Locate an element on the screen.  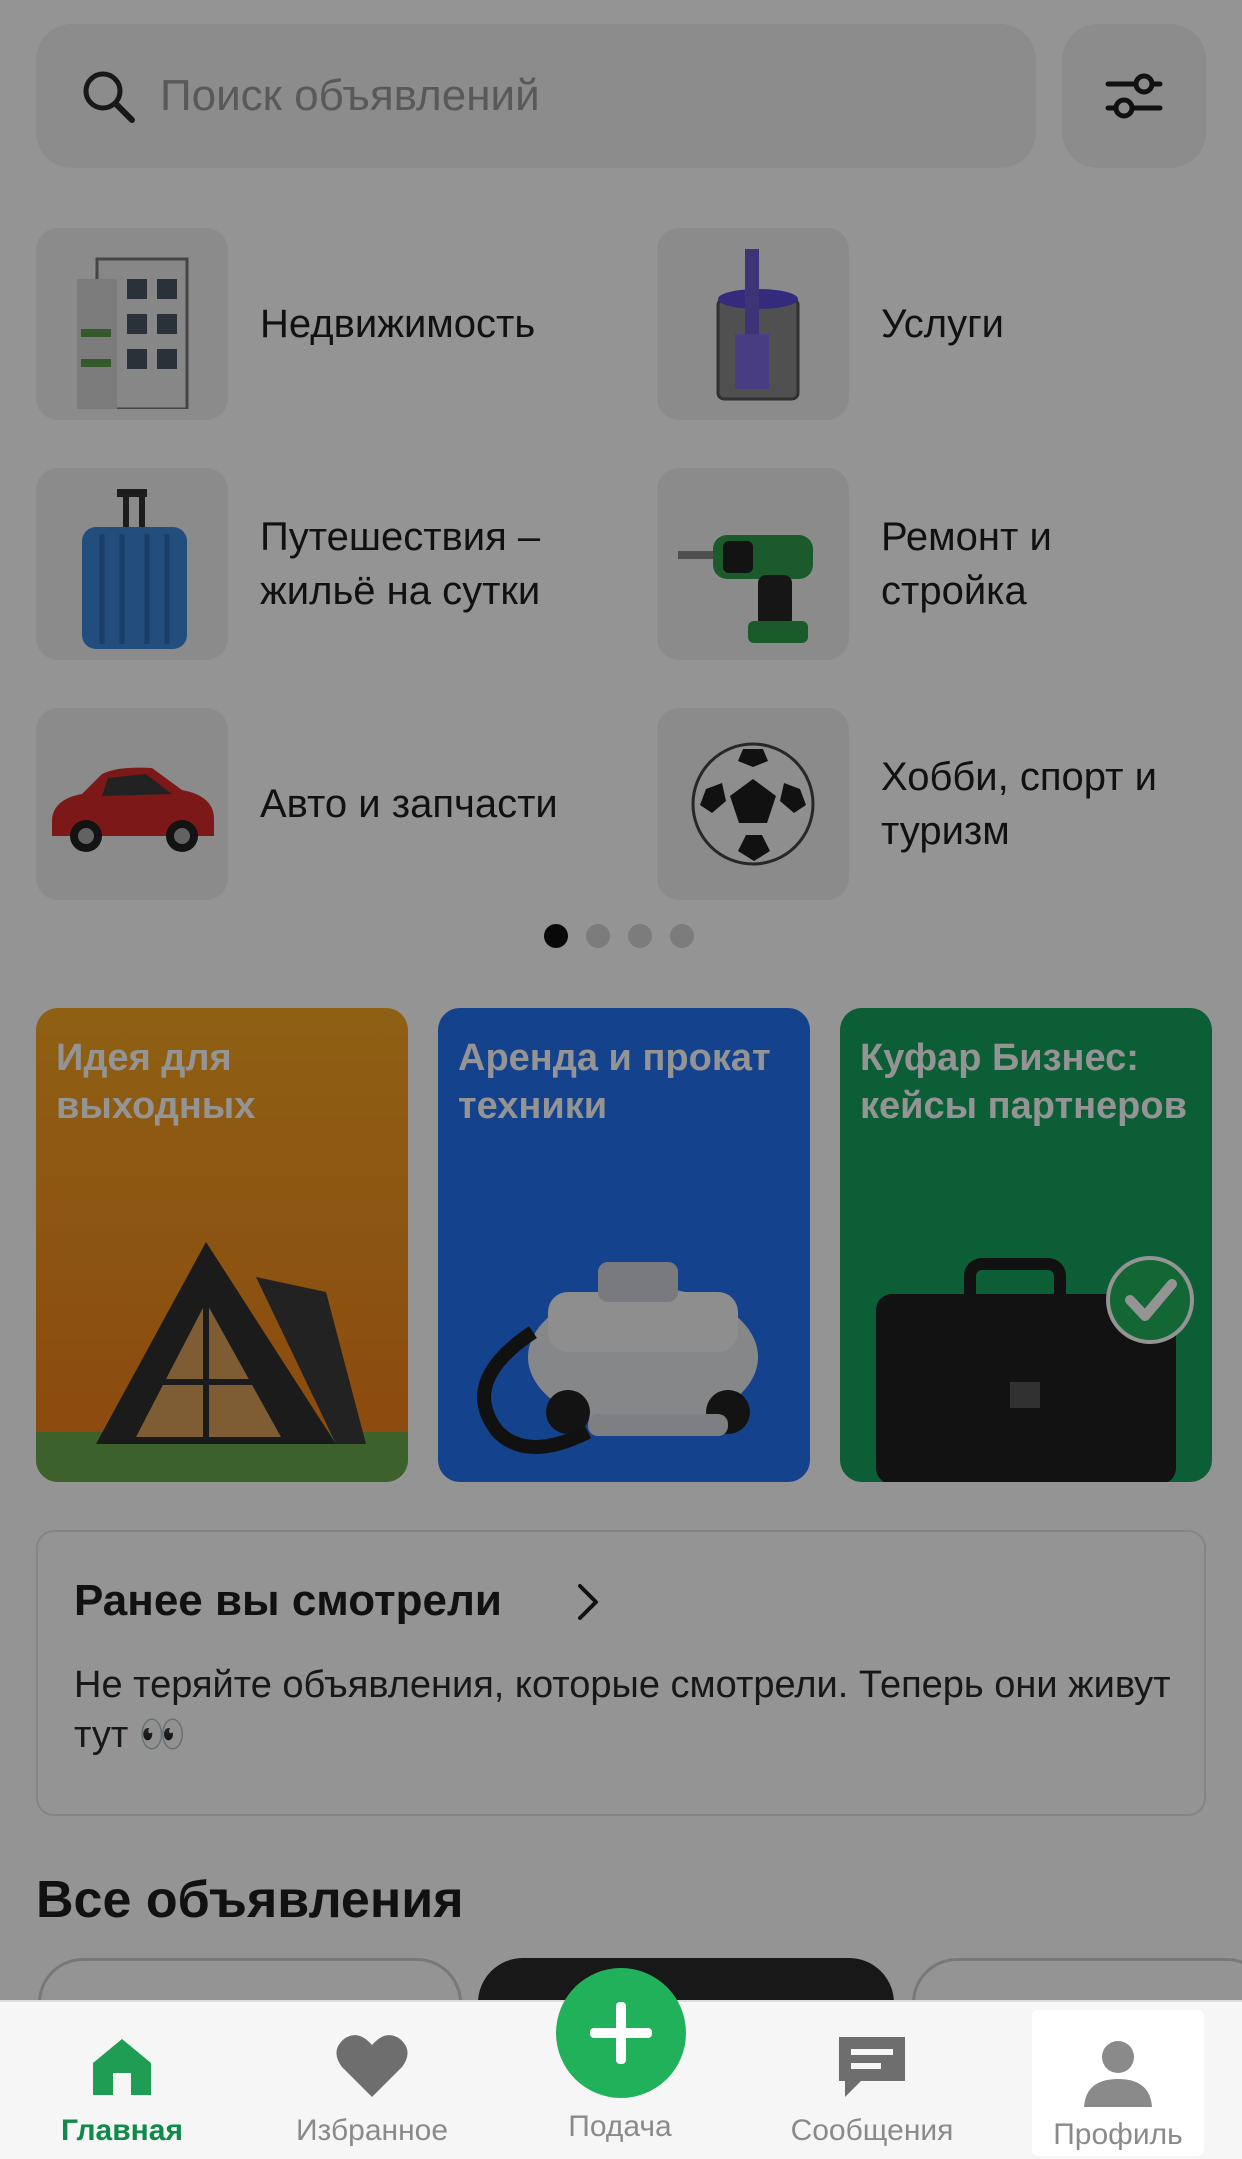
post-ad-button is located at coordinates (621, 2033).